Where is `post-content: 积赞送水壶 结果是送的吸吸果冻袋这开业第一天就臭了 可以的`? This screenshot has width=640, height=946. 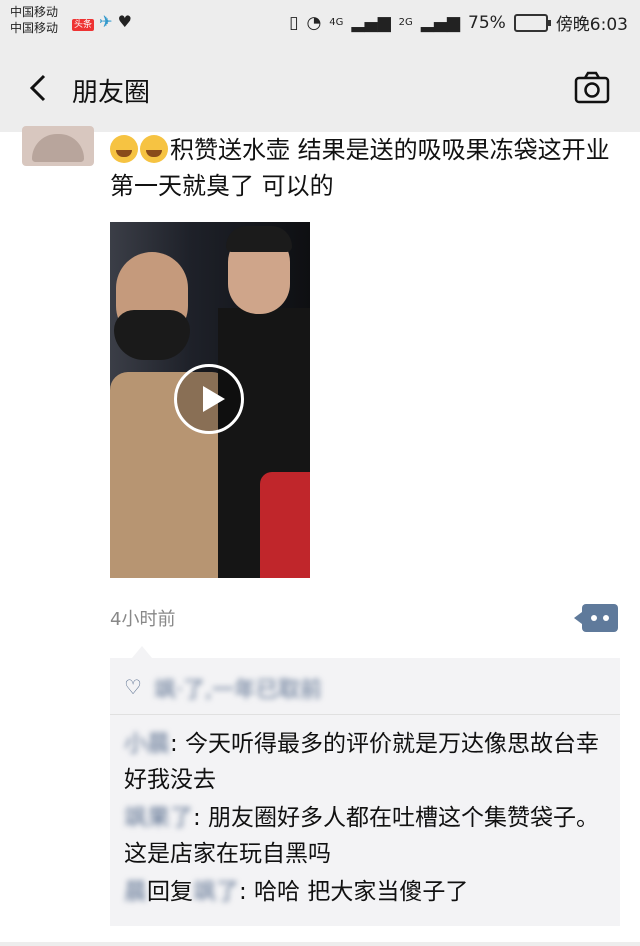
post-content: 积赞送水壶 结果是送的吸吸果冻袋这开业第一天就臭了 可以的 is located at coordinates (365, 168).